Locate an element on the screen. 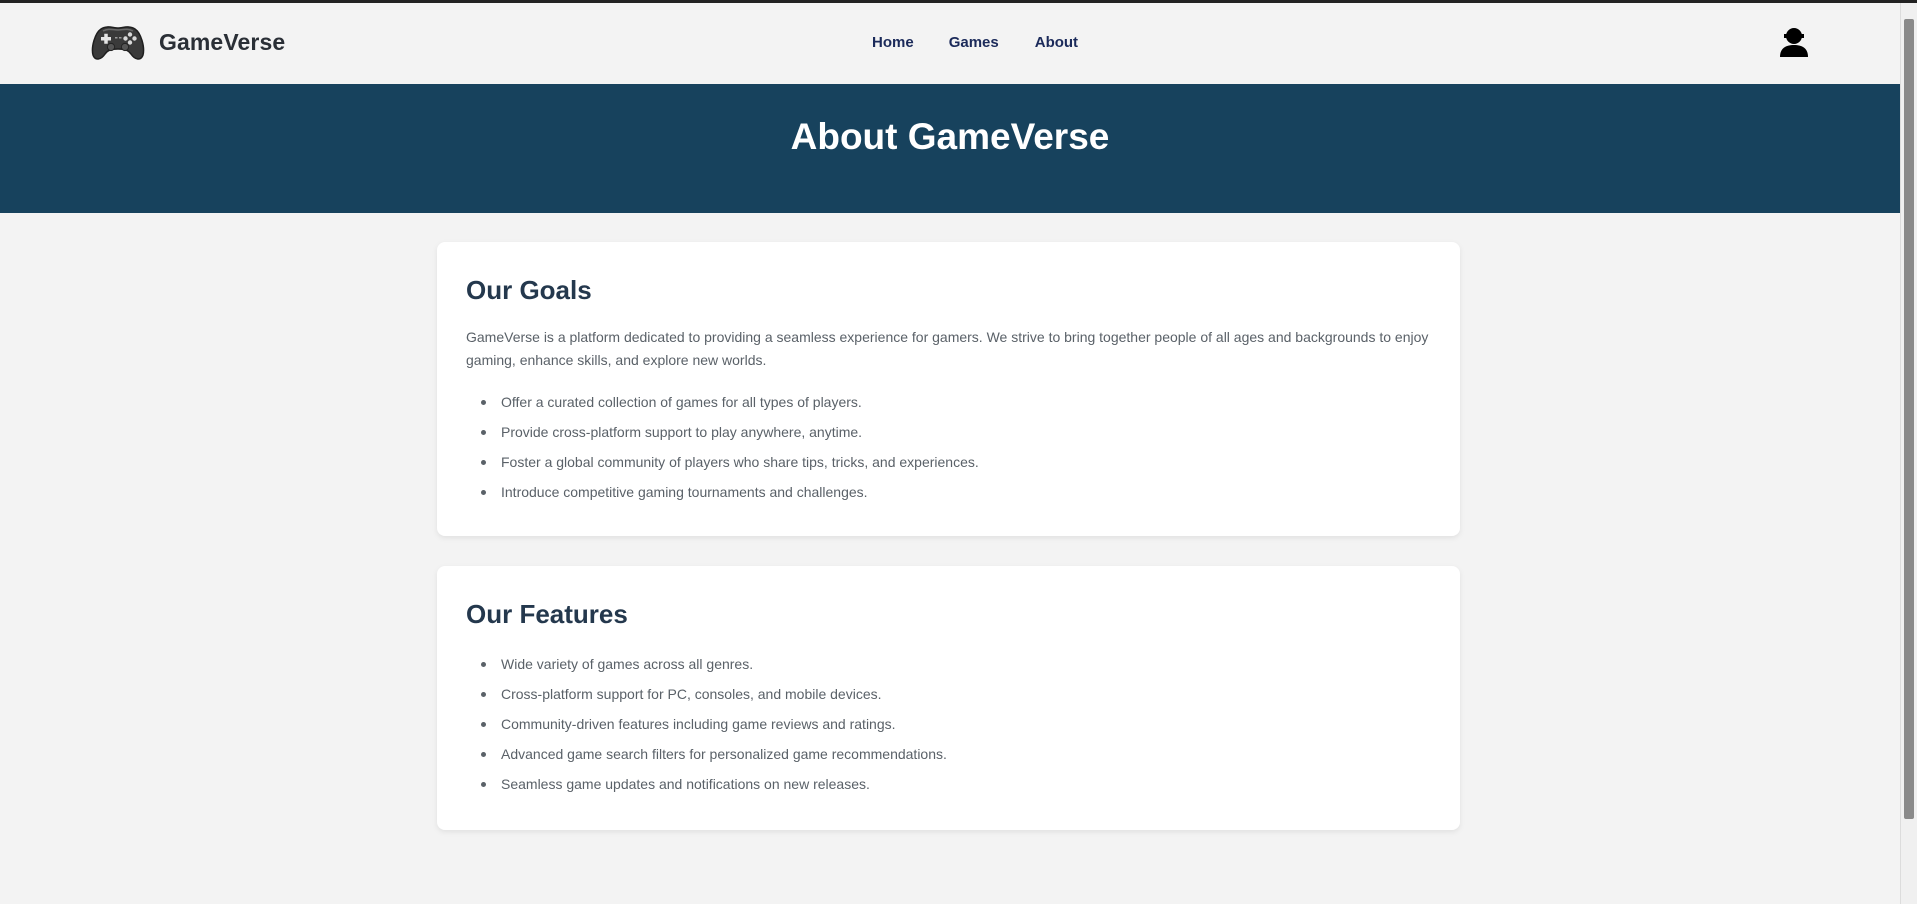 This screenshot has width=1917, height=904. features-heading: Our Features is located at coordinates (547, 614).